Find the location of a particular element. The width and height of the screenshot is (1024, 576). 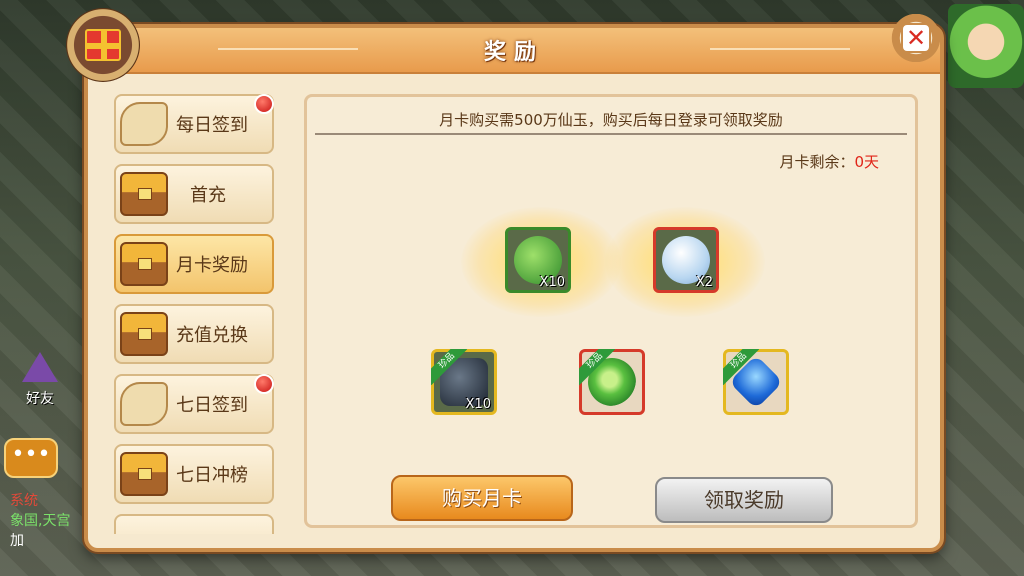

sidebar-item-seven-day-signin: 七日签到 is located at coordinates (194, 404).